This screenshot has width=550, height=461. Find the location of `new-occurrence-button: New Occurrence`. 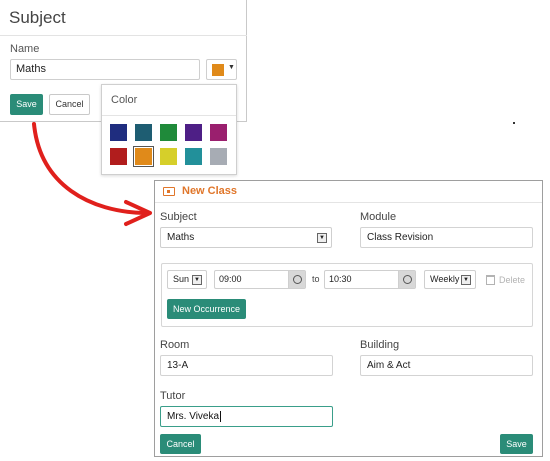

new-occurrence-button: New Occurrence is located at coordinates (206, 309).